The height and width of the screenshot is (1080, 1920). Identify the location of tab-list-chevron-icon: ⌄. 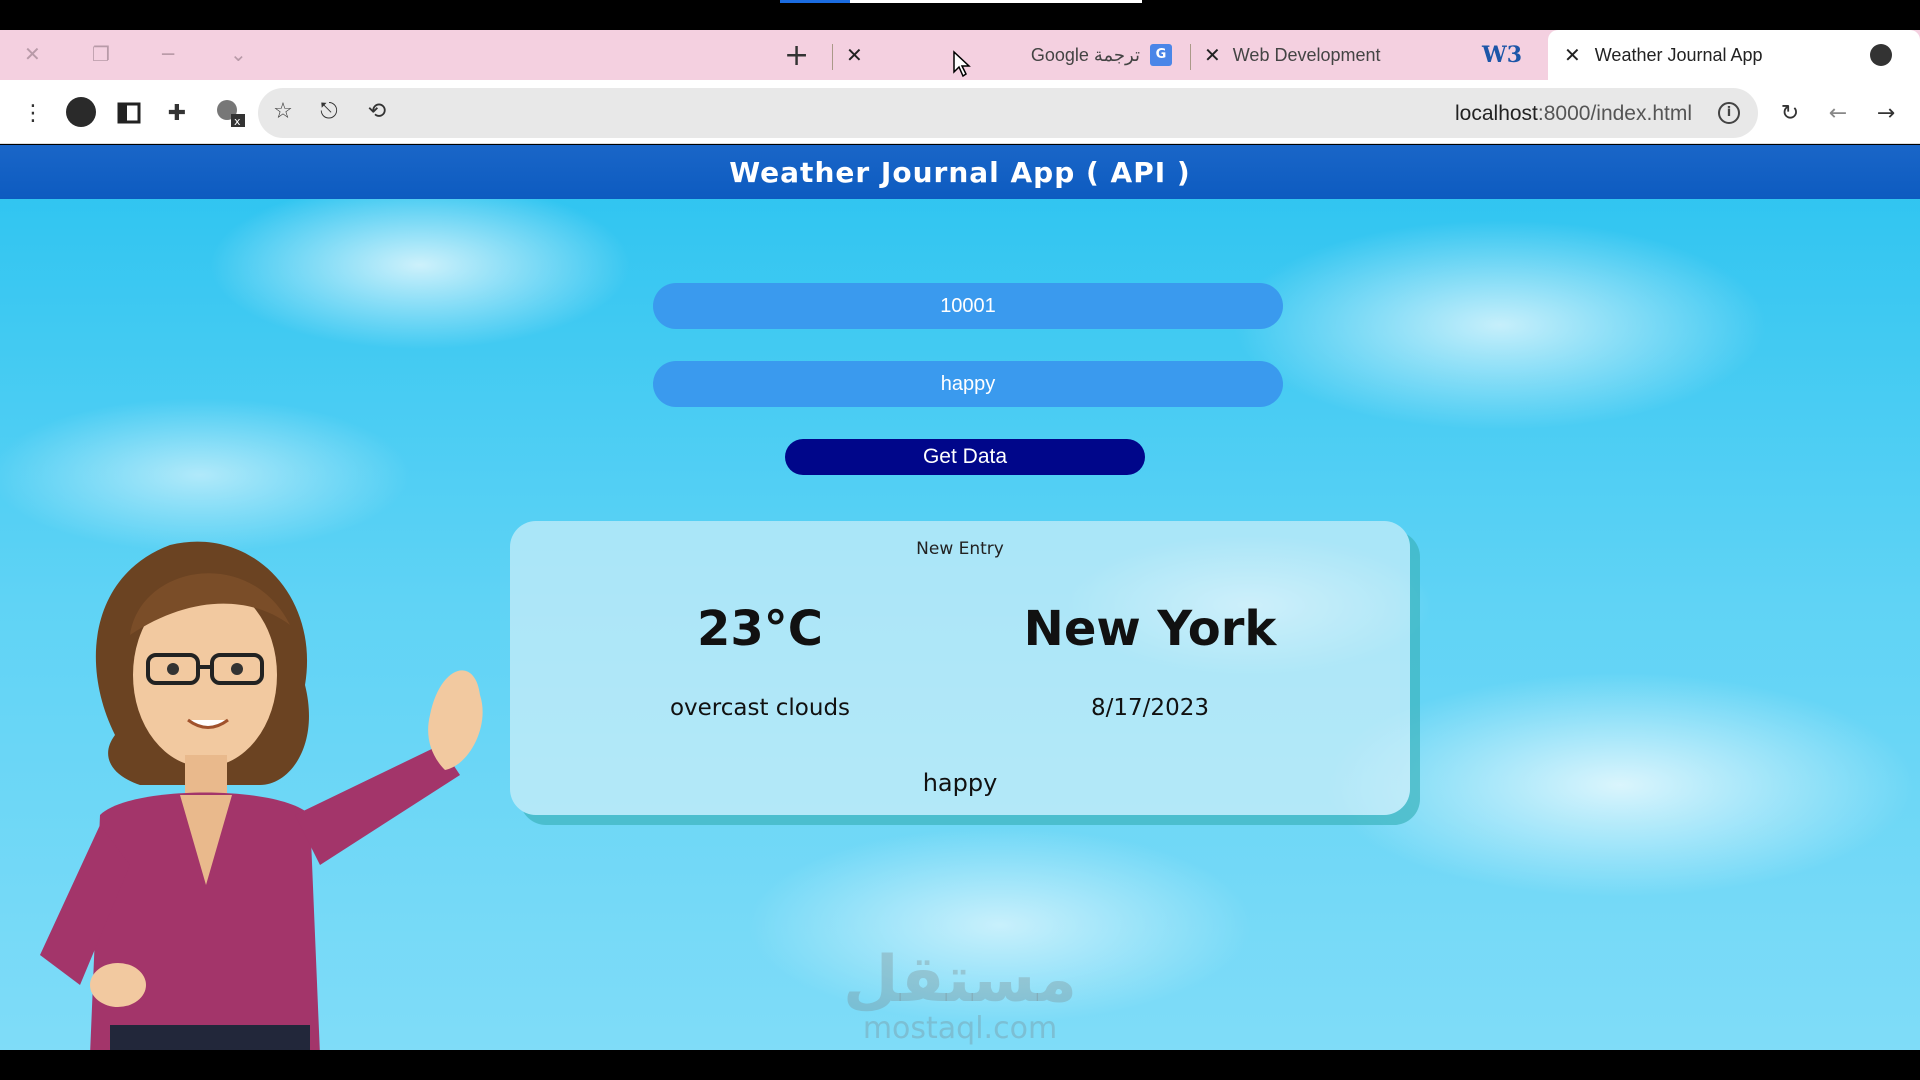
(238, 54).